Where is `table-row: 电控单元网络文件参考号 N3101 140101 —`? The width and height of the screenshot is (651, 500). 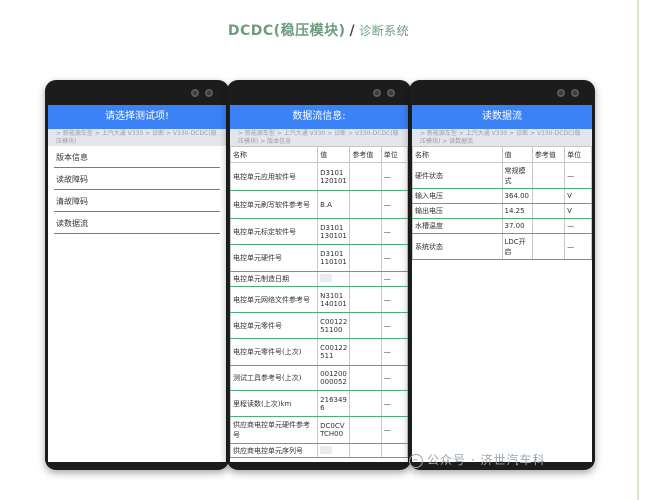 table-row: 电控单元网络文件参考号 N3101 140101 — is located at coordinates (319, 299).